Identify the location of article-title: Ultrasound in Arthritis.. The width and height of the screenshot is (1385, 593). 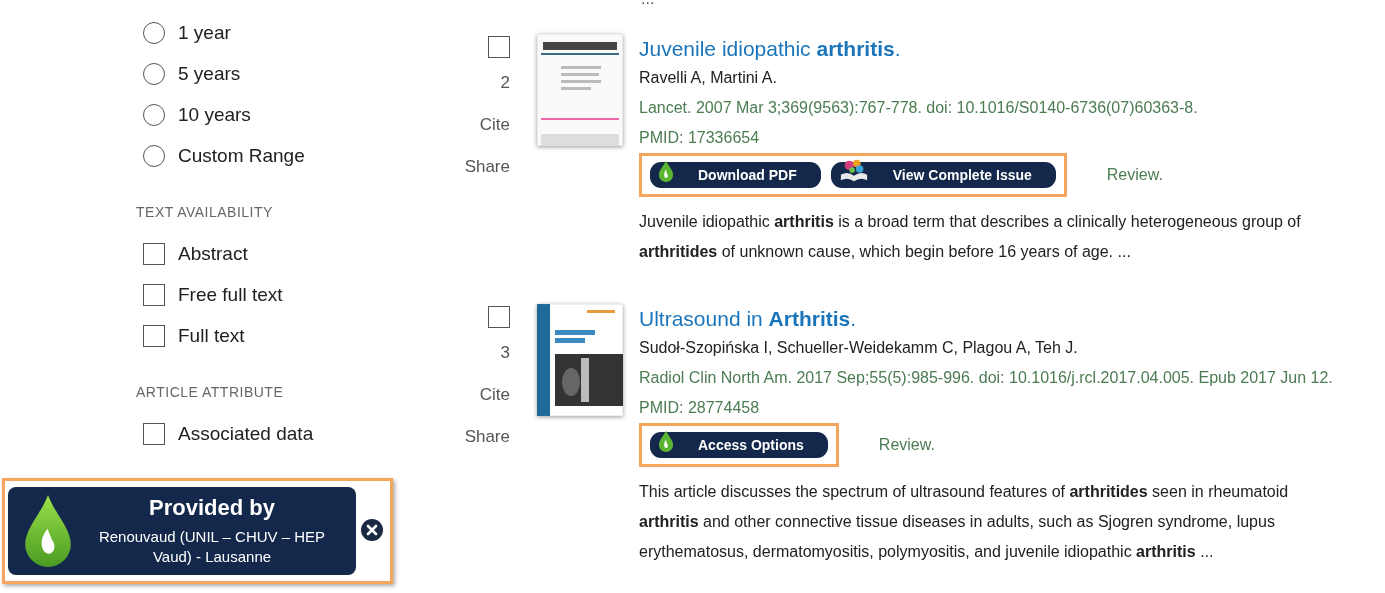
(992, 312).